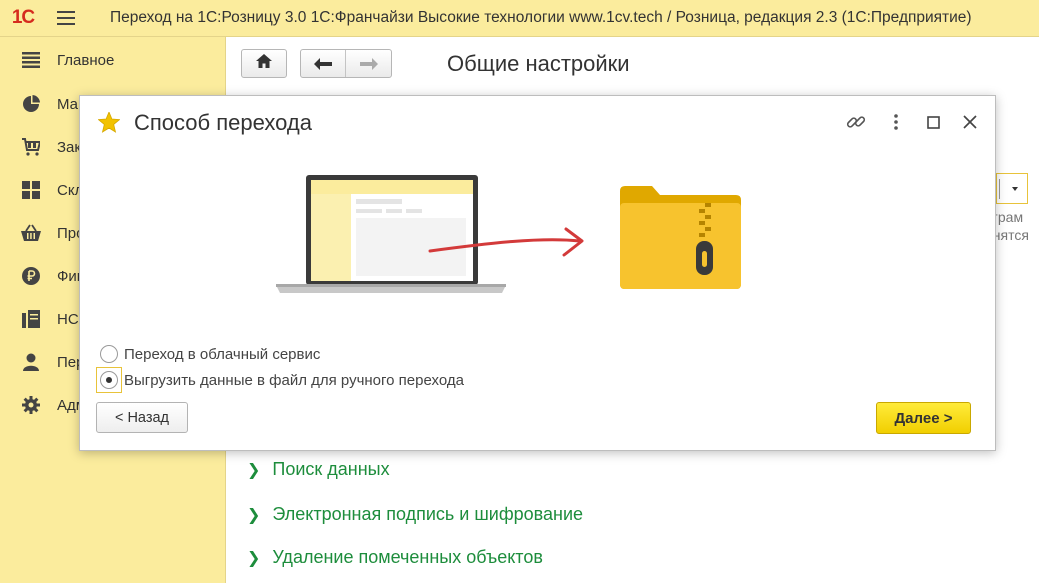  What do you see at coordinates (970, 122) in the screenshot?
I see `close-icon` at bounding box center [970, 122].